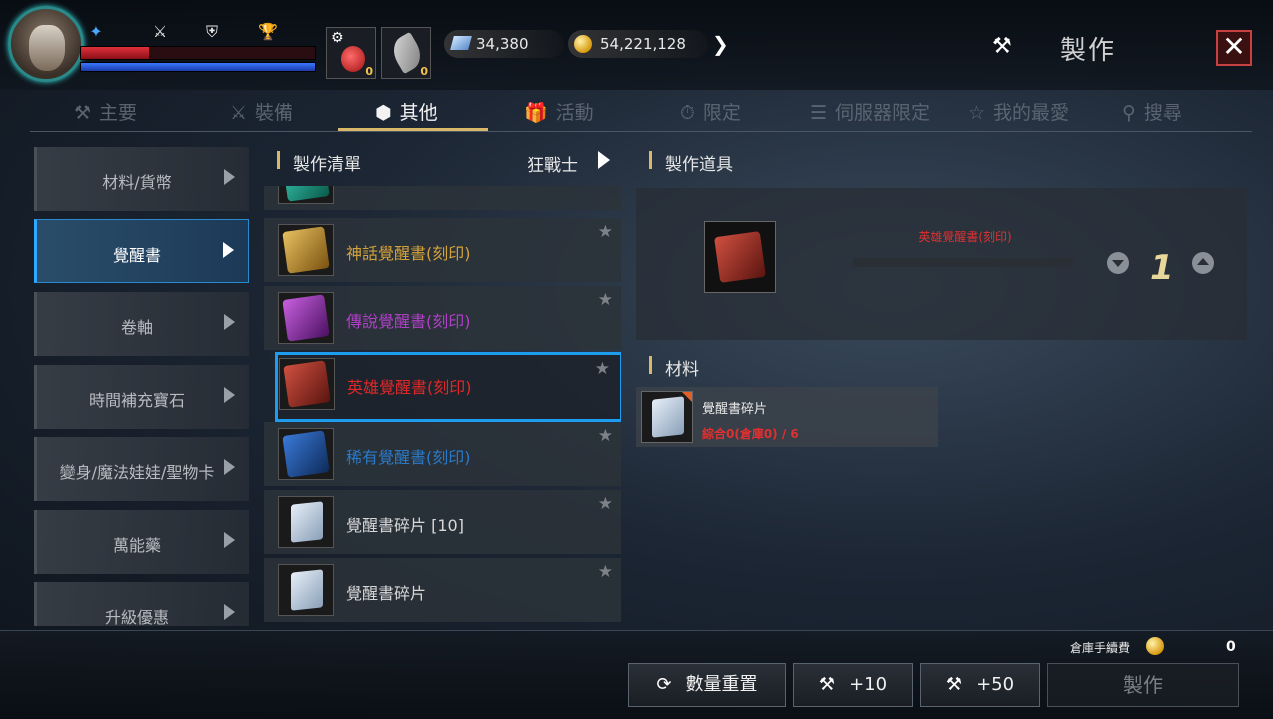 This screenshot has width=1273, height=719. What do you see at coordinates (1162, 268) in the screenshot?
I see `quantity-value: 1` at bounding box center [1162, 268].